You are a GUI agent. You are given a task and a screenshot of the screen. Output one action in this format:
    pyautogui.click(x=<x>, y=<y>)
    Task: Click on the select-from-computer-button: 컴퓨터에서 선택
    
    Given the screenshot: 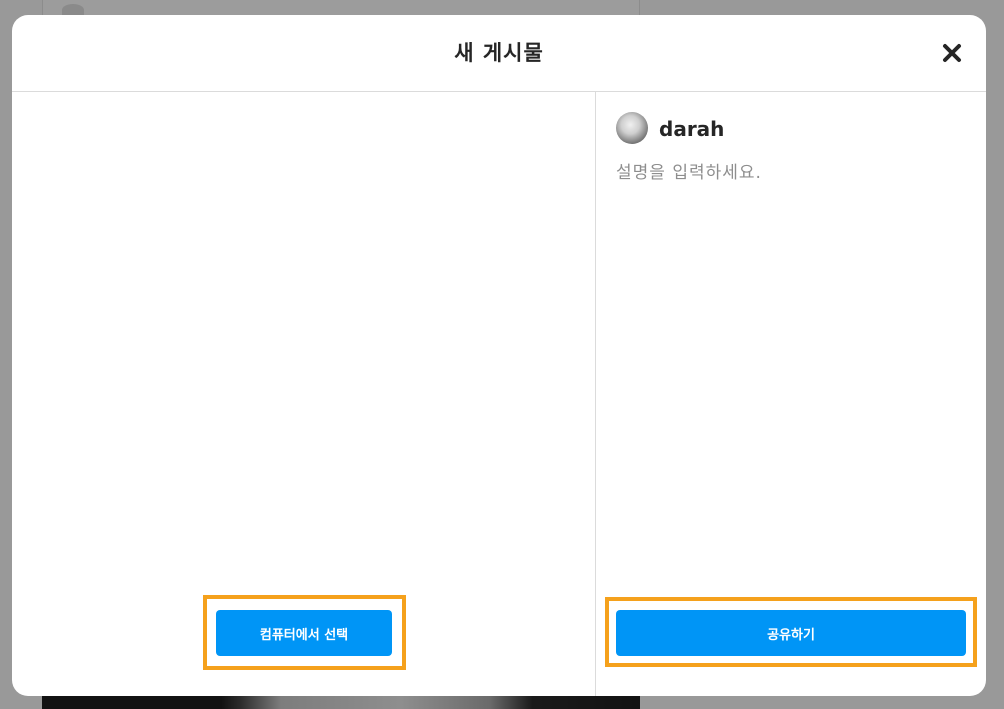 What is the action you would take?
    pyautogui.click(x=304, y=633)
    